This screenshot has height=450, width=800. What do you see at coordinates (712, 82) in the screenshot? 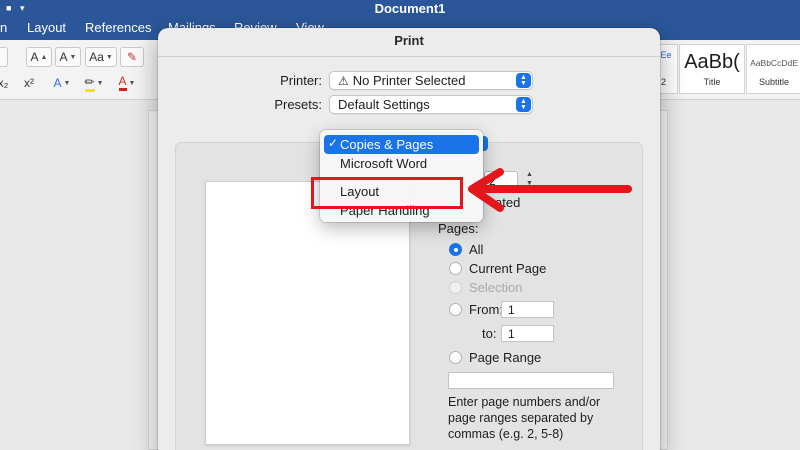
I see `style-name: Title` at bounding box center [712, 82].